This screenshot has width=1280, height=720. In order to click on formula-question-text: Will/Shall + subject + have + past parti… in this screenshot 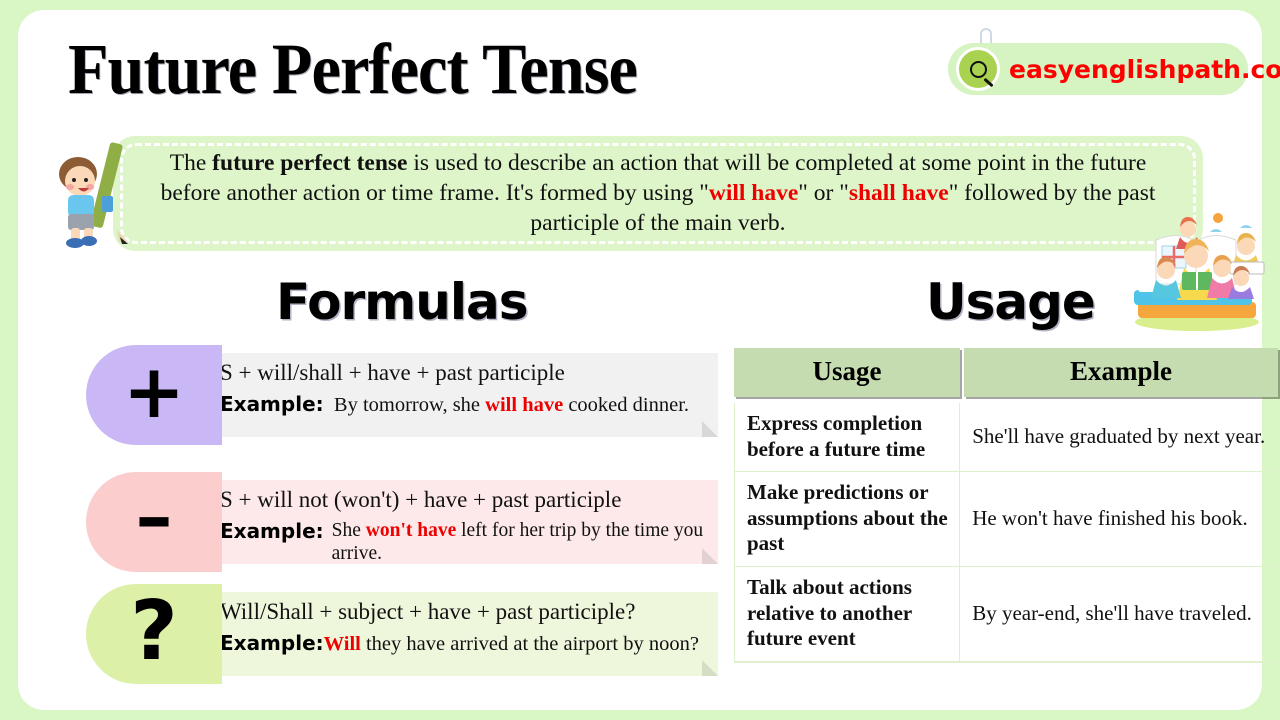, I will do `click(428, 611)`.